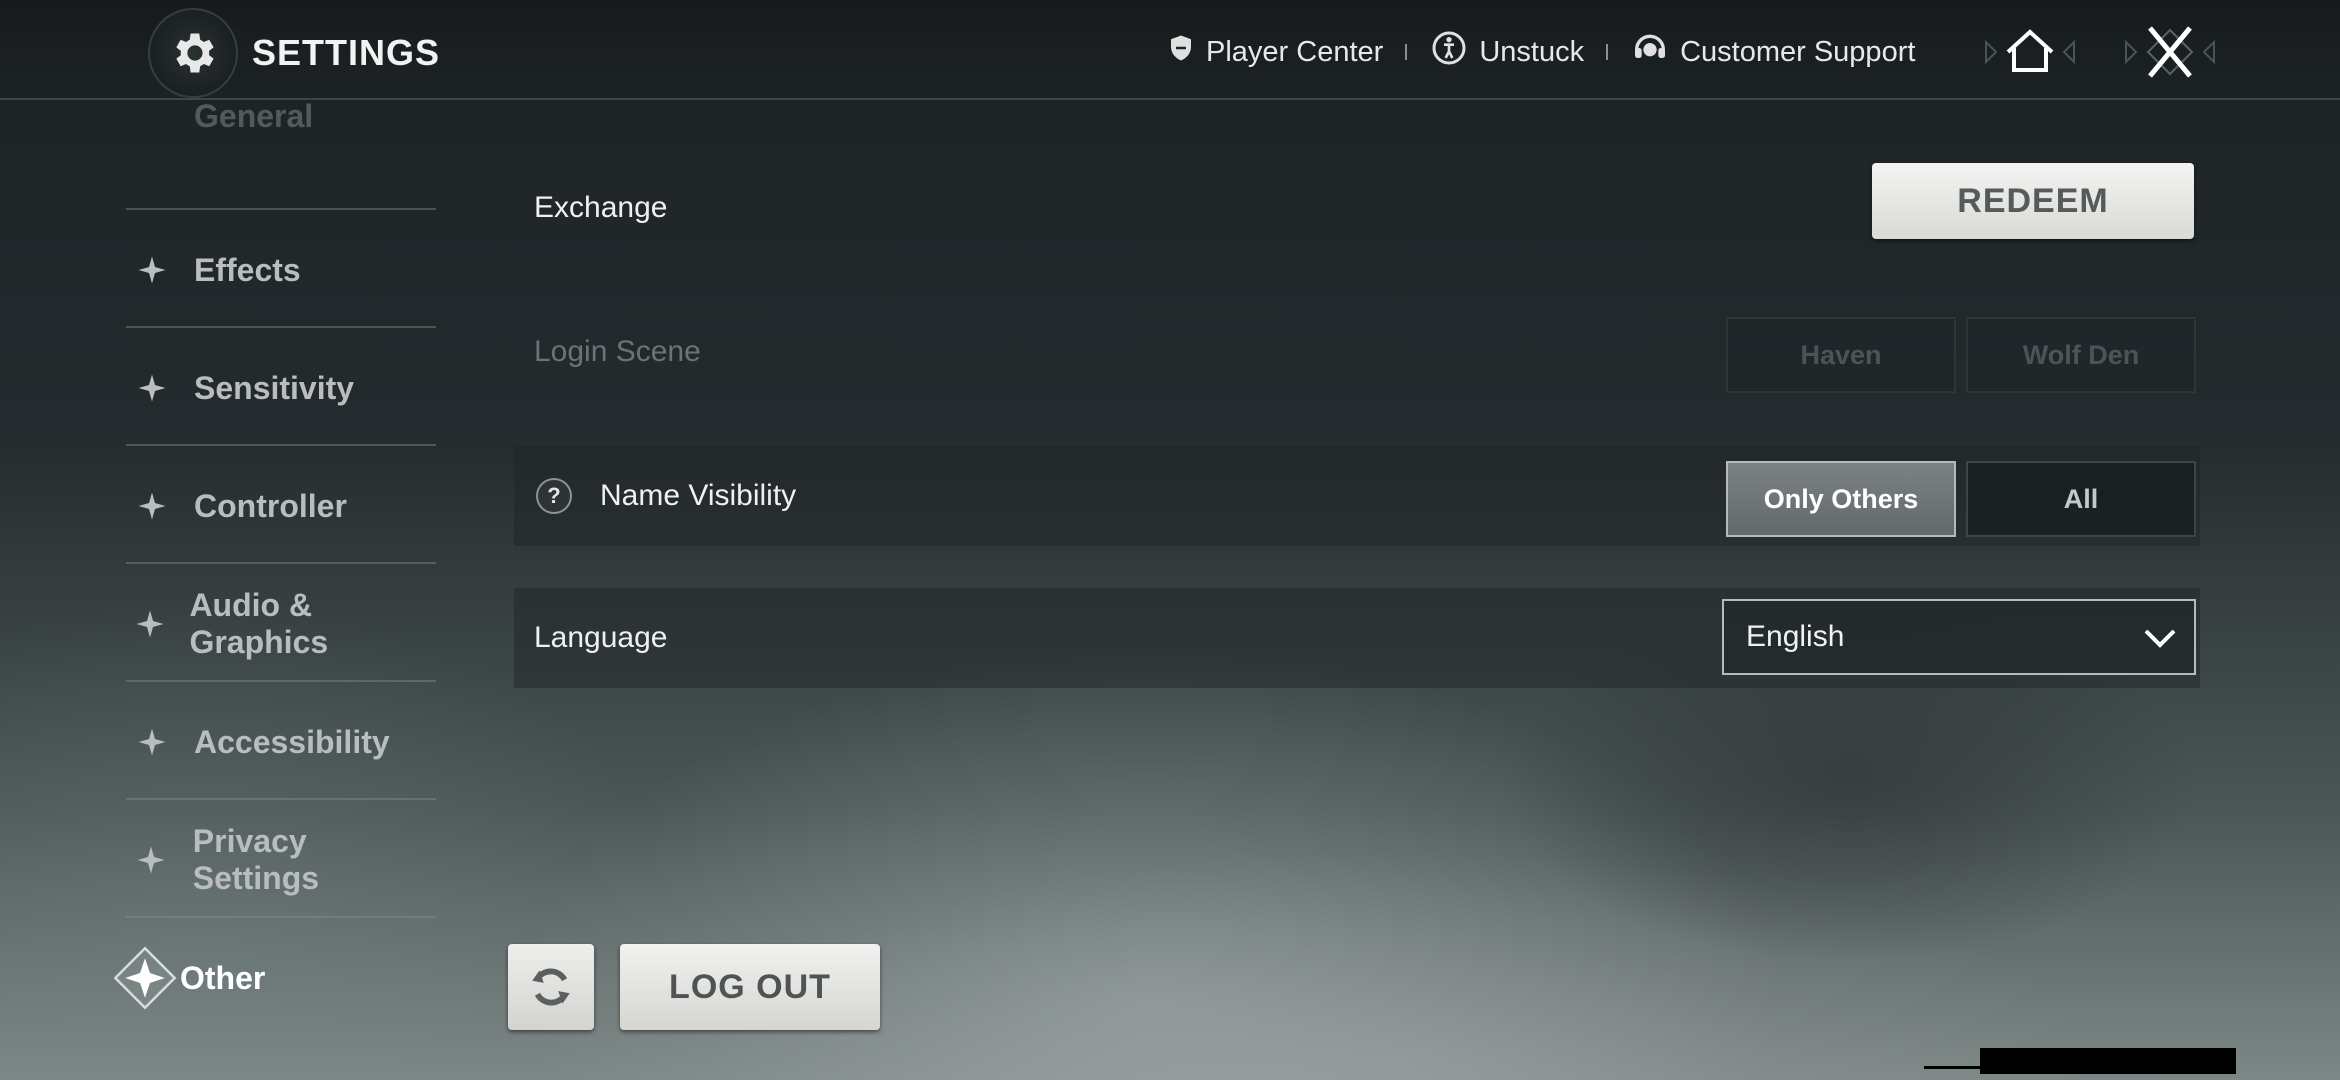  Describe the element at coordinates (554, 496) in the screenshot. I see `help-icon: ?` at that location.